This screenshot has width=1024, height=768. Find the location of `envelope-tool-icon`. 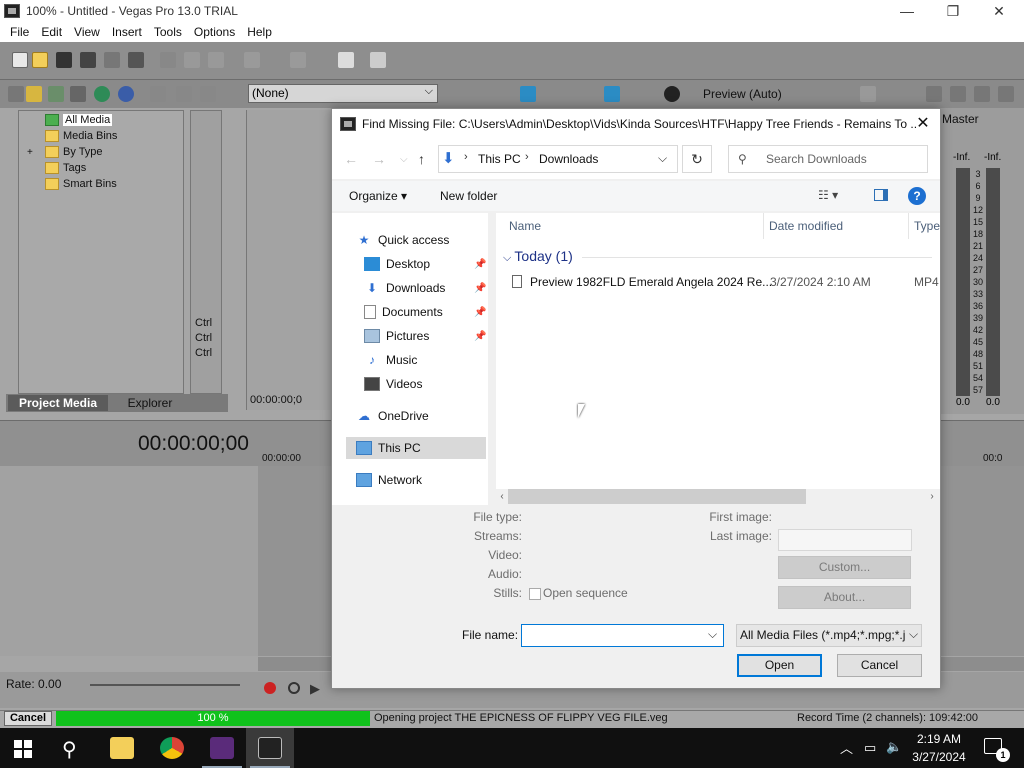

envelope-tool-icon is located at coordinates (378, 60).